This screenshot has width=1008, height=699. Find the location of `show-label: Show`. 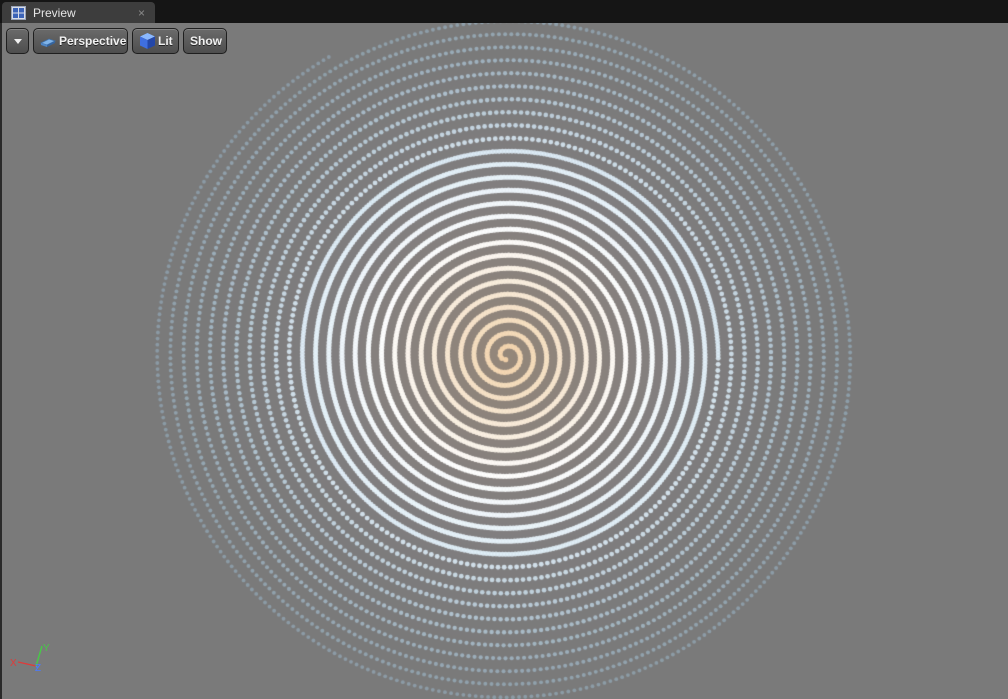

show-label: Show is located at coordinates (206, 41).